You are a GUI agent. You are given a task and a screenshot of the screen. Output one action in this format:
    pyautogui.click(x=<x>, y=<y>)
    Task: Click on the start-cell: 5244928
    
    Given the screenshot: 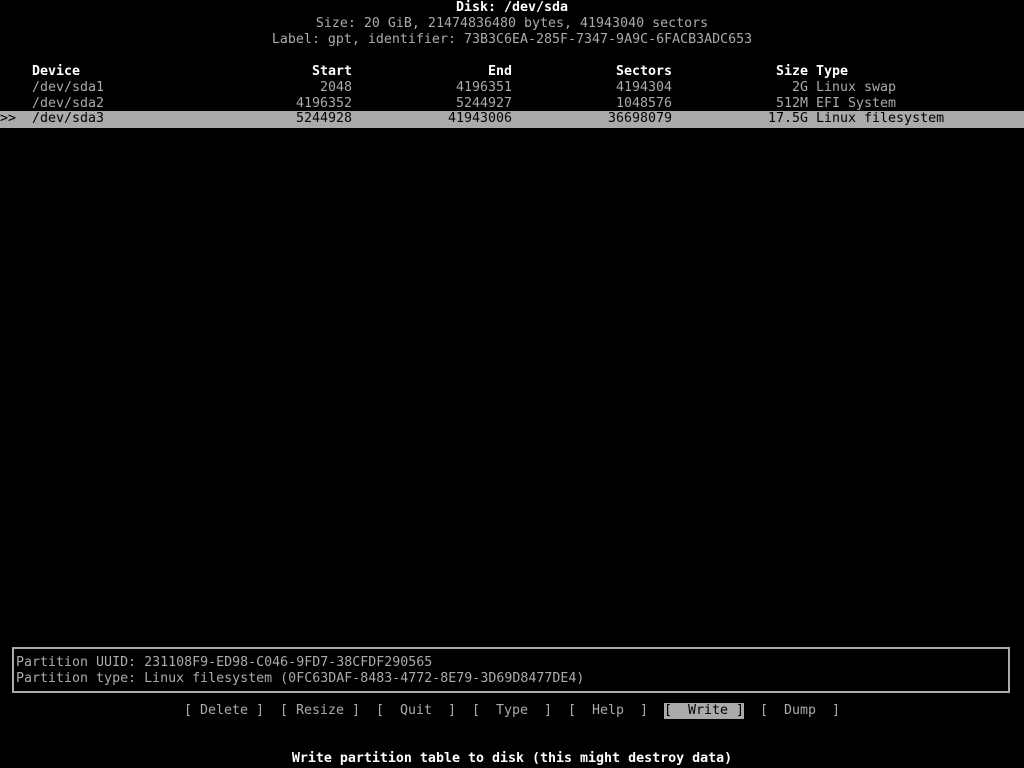 What is the action you would take?
    pyautogui.click(x=323, y=118)
    